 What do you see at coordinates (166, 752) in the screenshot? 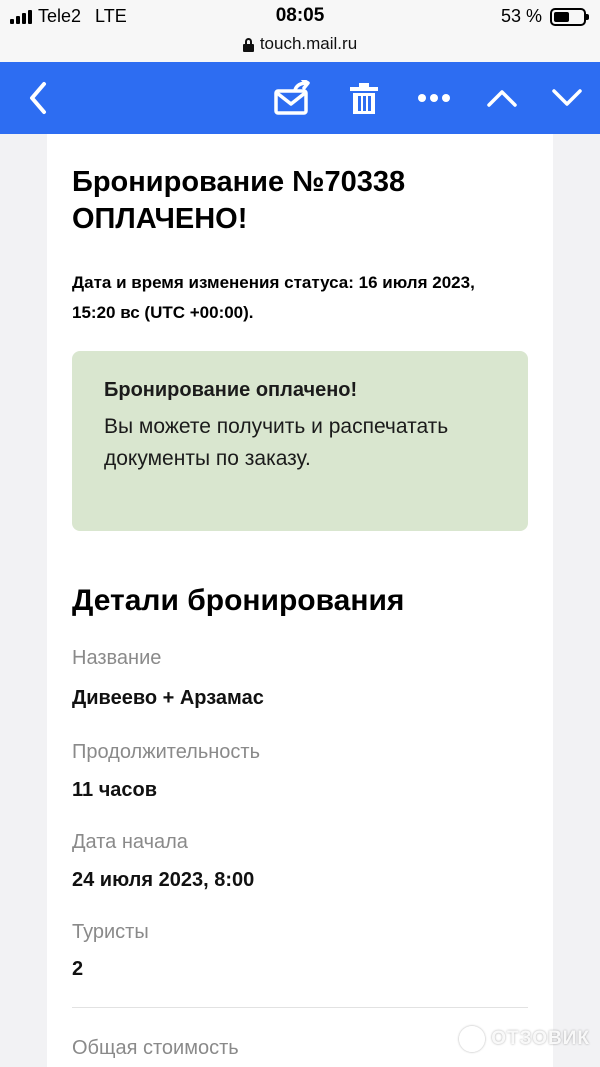
I see `field-label-duration: Продолжительность` at bounding box center [166, 752].